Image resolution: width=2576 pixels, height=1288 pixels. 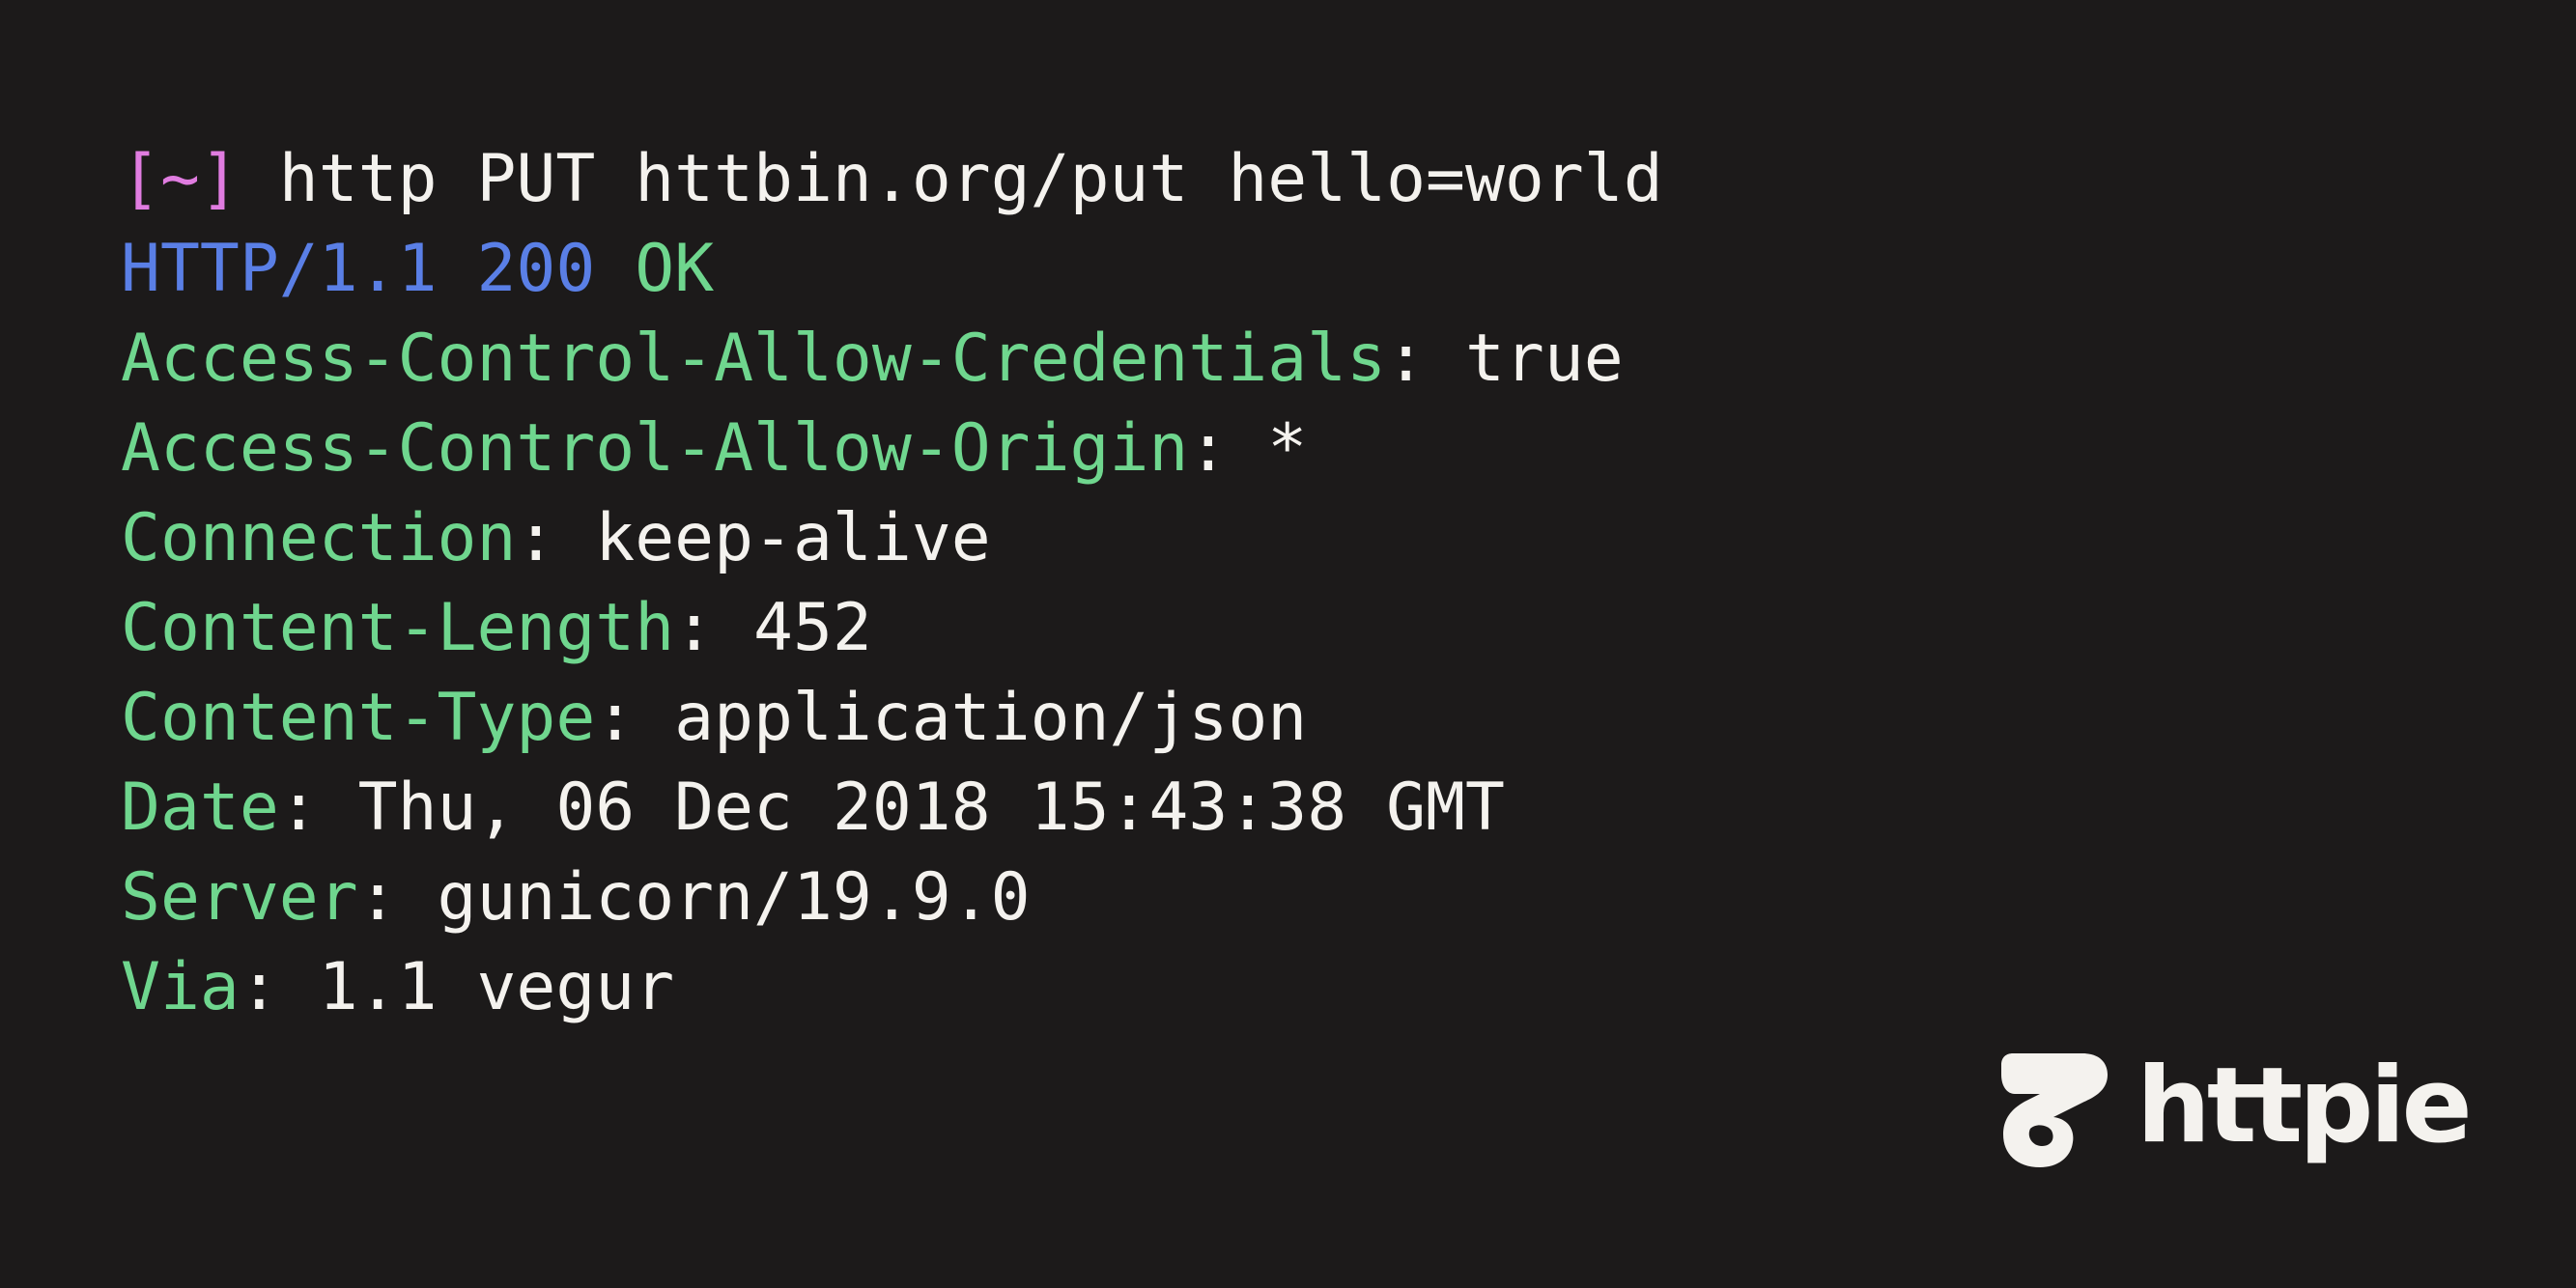 I want to click on header-line: Content-Type: application/json, so click(x=1280, y=718).